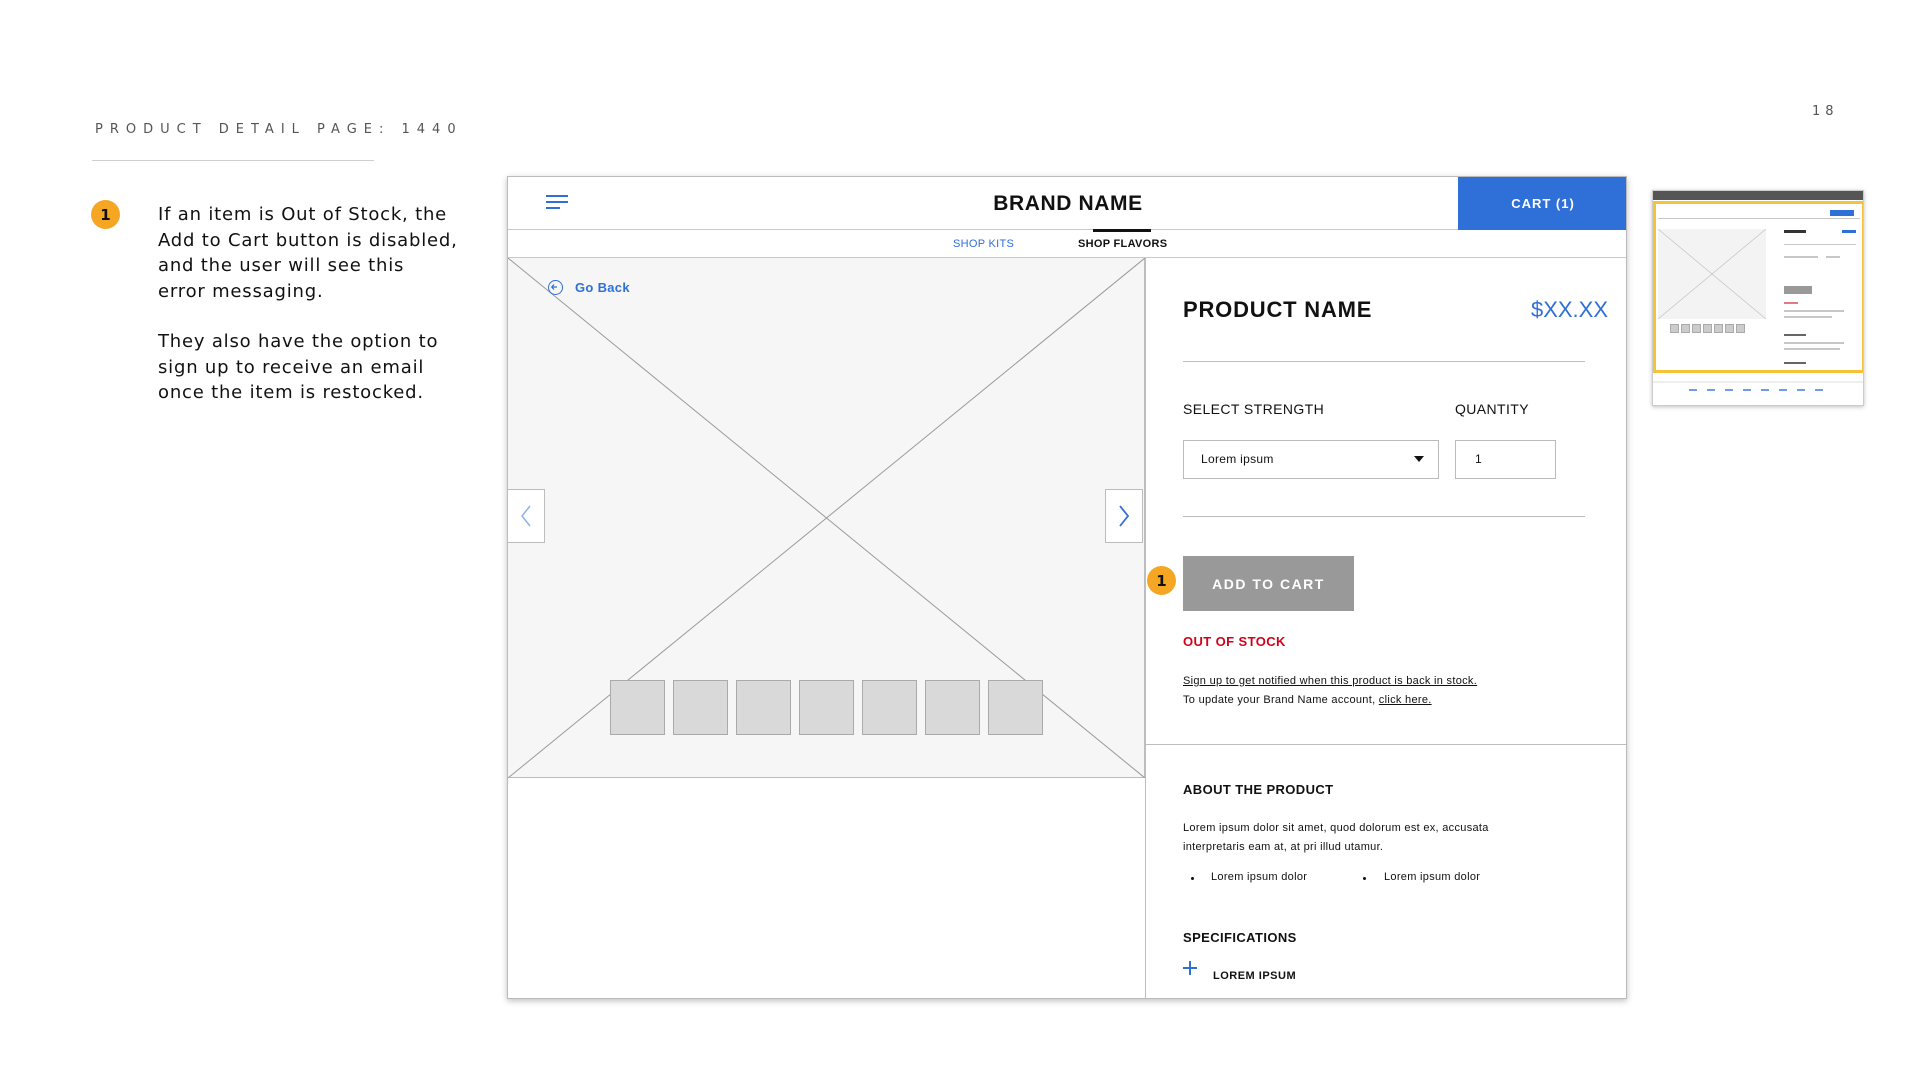 This screenshot has width=1920, height=1080. I want to click on go-back-link: Go Back, so click(589, 287).